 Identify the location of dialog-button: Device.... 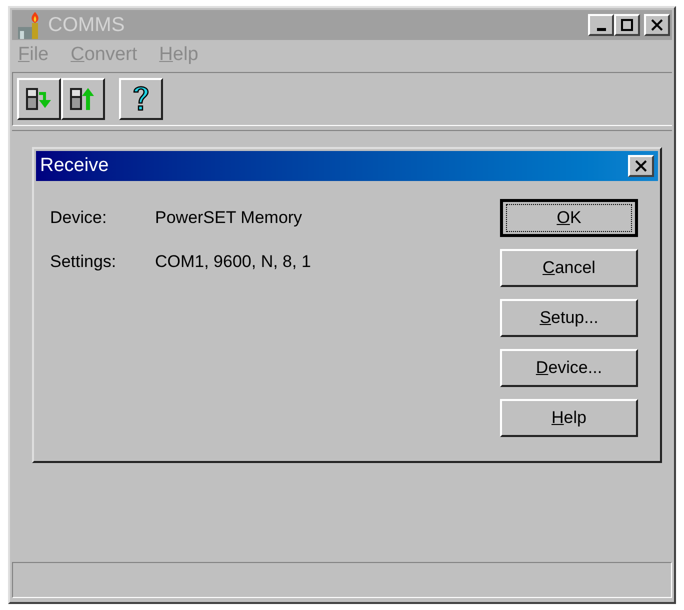
(569, 368).